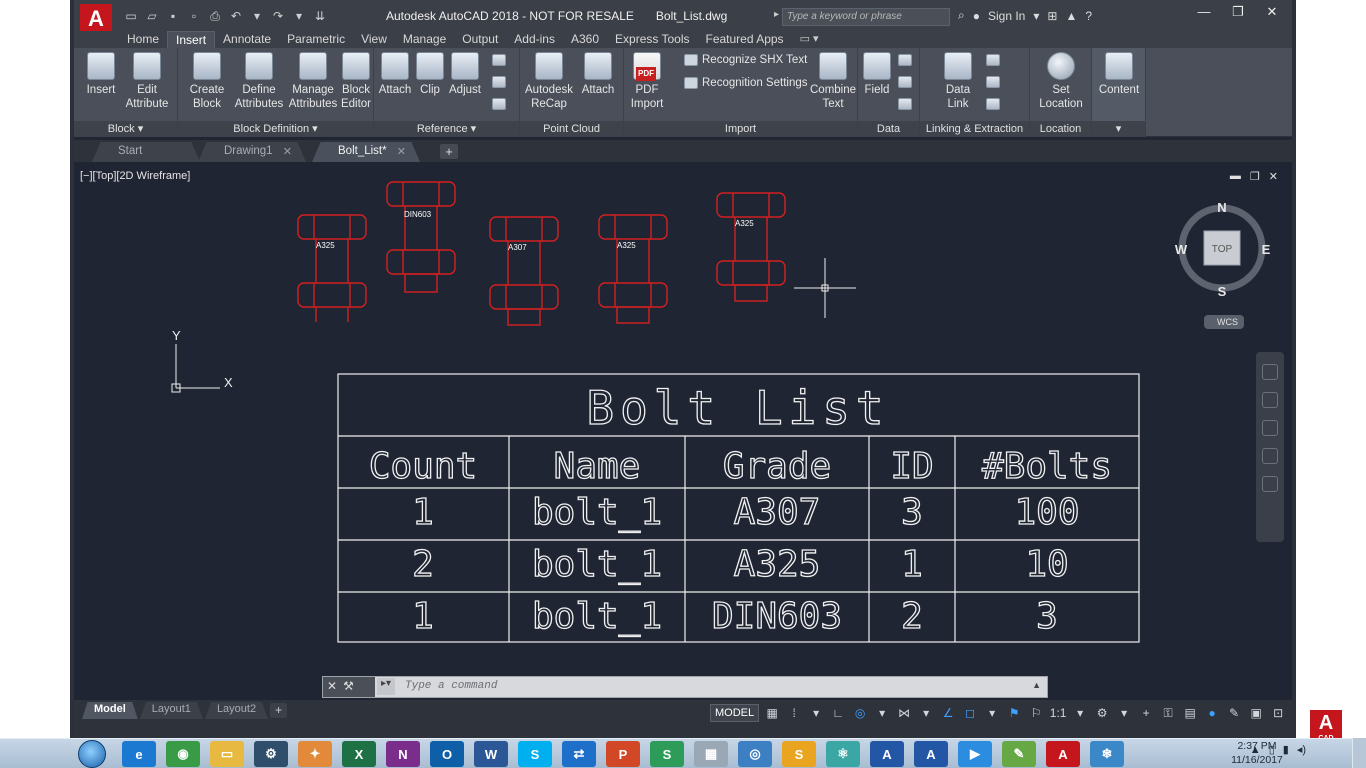 The image size is (1366, 768). What do you see at coordinates (1223, 264) in the screenshot?
I see `viewcube: TOP N S E W WCS` at bounding box center [1223, 264].